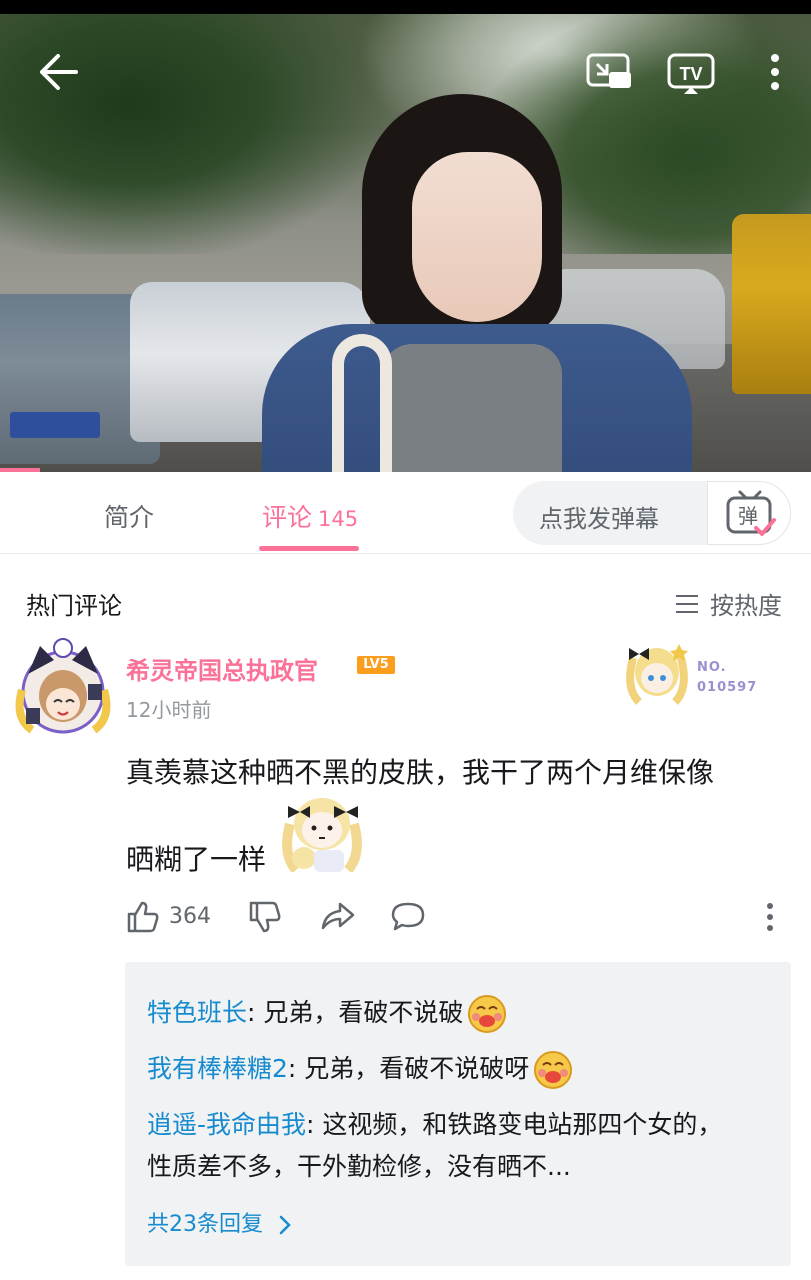 This screenshot has width=811, height=1280. I want to click on thumbs-down-icon, so click(265, 919).